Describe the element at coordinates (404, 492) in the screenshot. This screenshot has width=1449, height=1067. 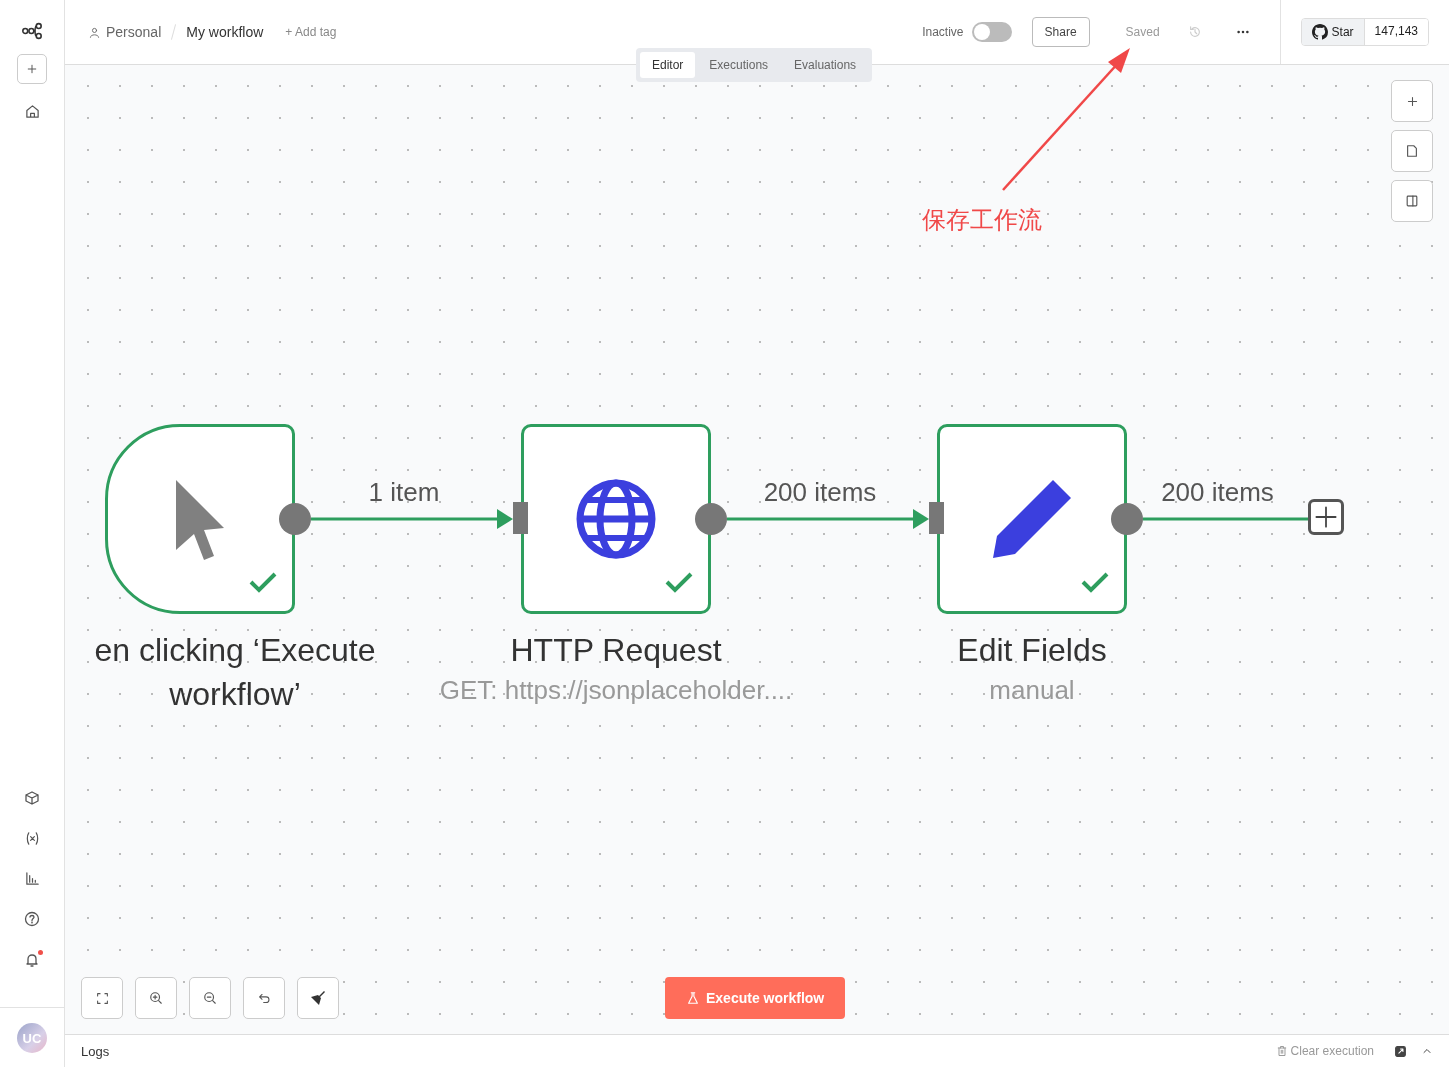
I see `item-count-label: 1 item` at that location.